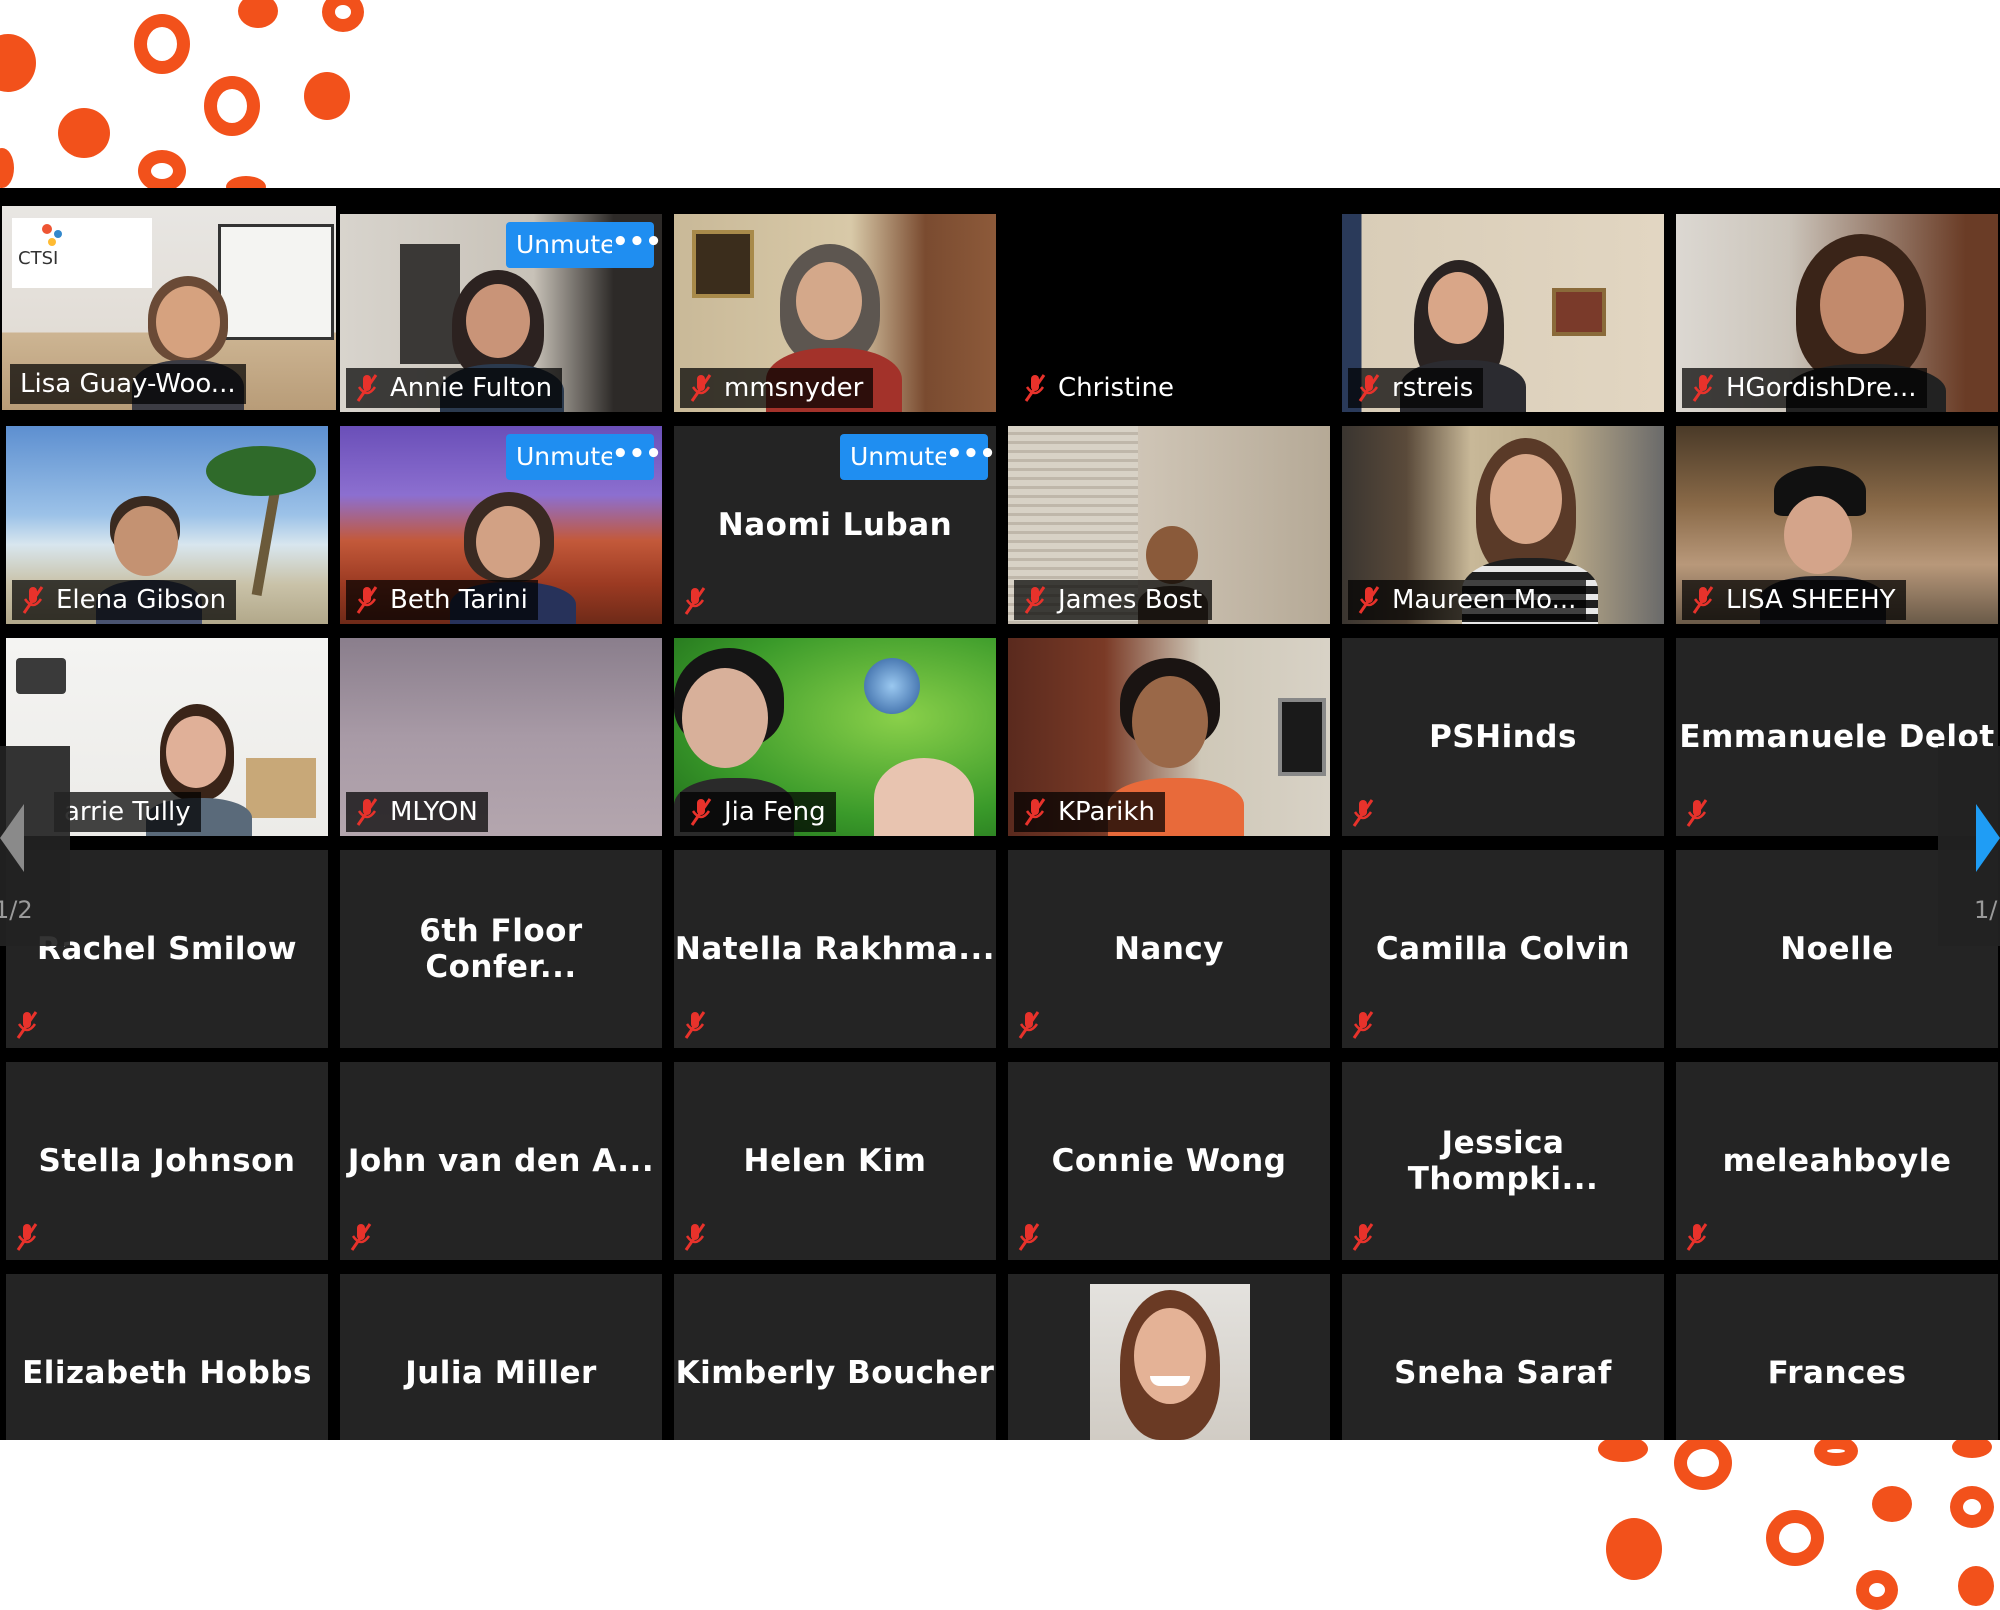  Describe the element at coordinates (1837, 1161) in the screenshot. I see `participant-tile: meleahboyle` at that location.